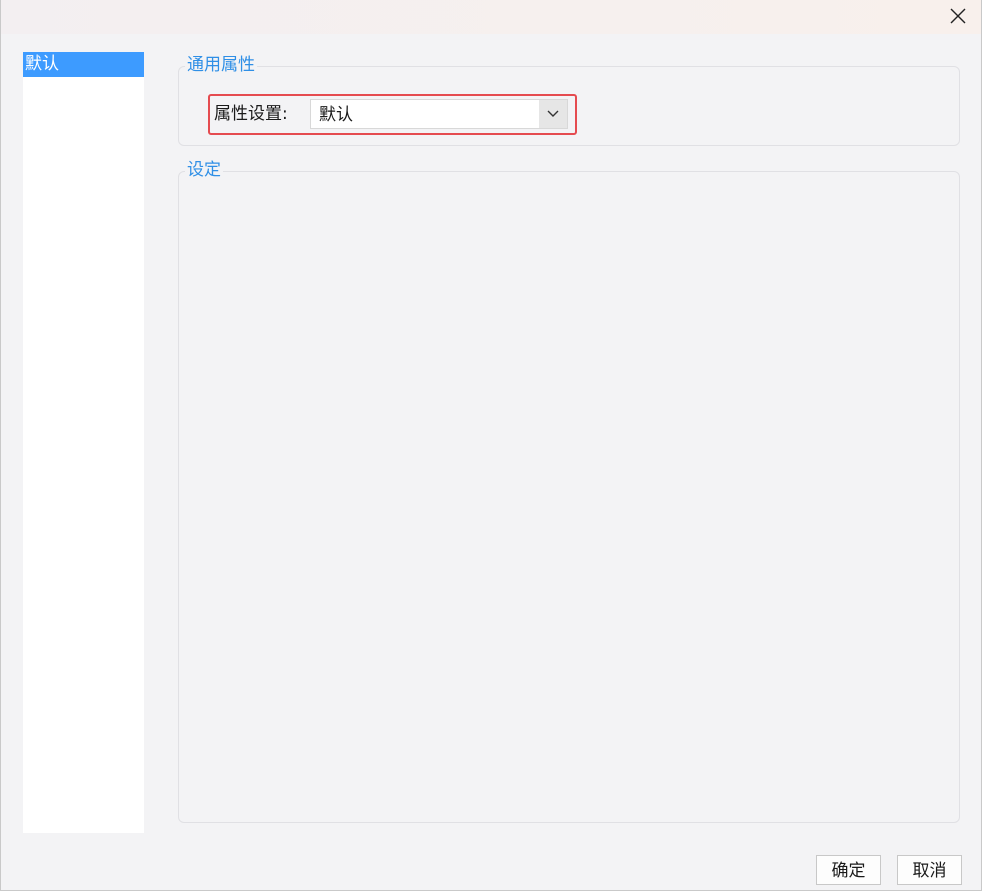 This screenshot has width=982, height=891. I want to click on property-setting-value: 默认, so click(336, 115).